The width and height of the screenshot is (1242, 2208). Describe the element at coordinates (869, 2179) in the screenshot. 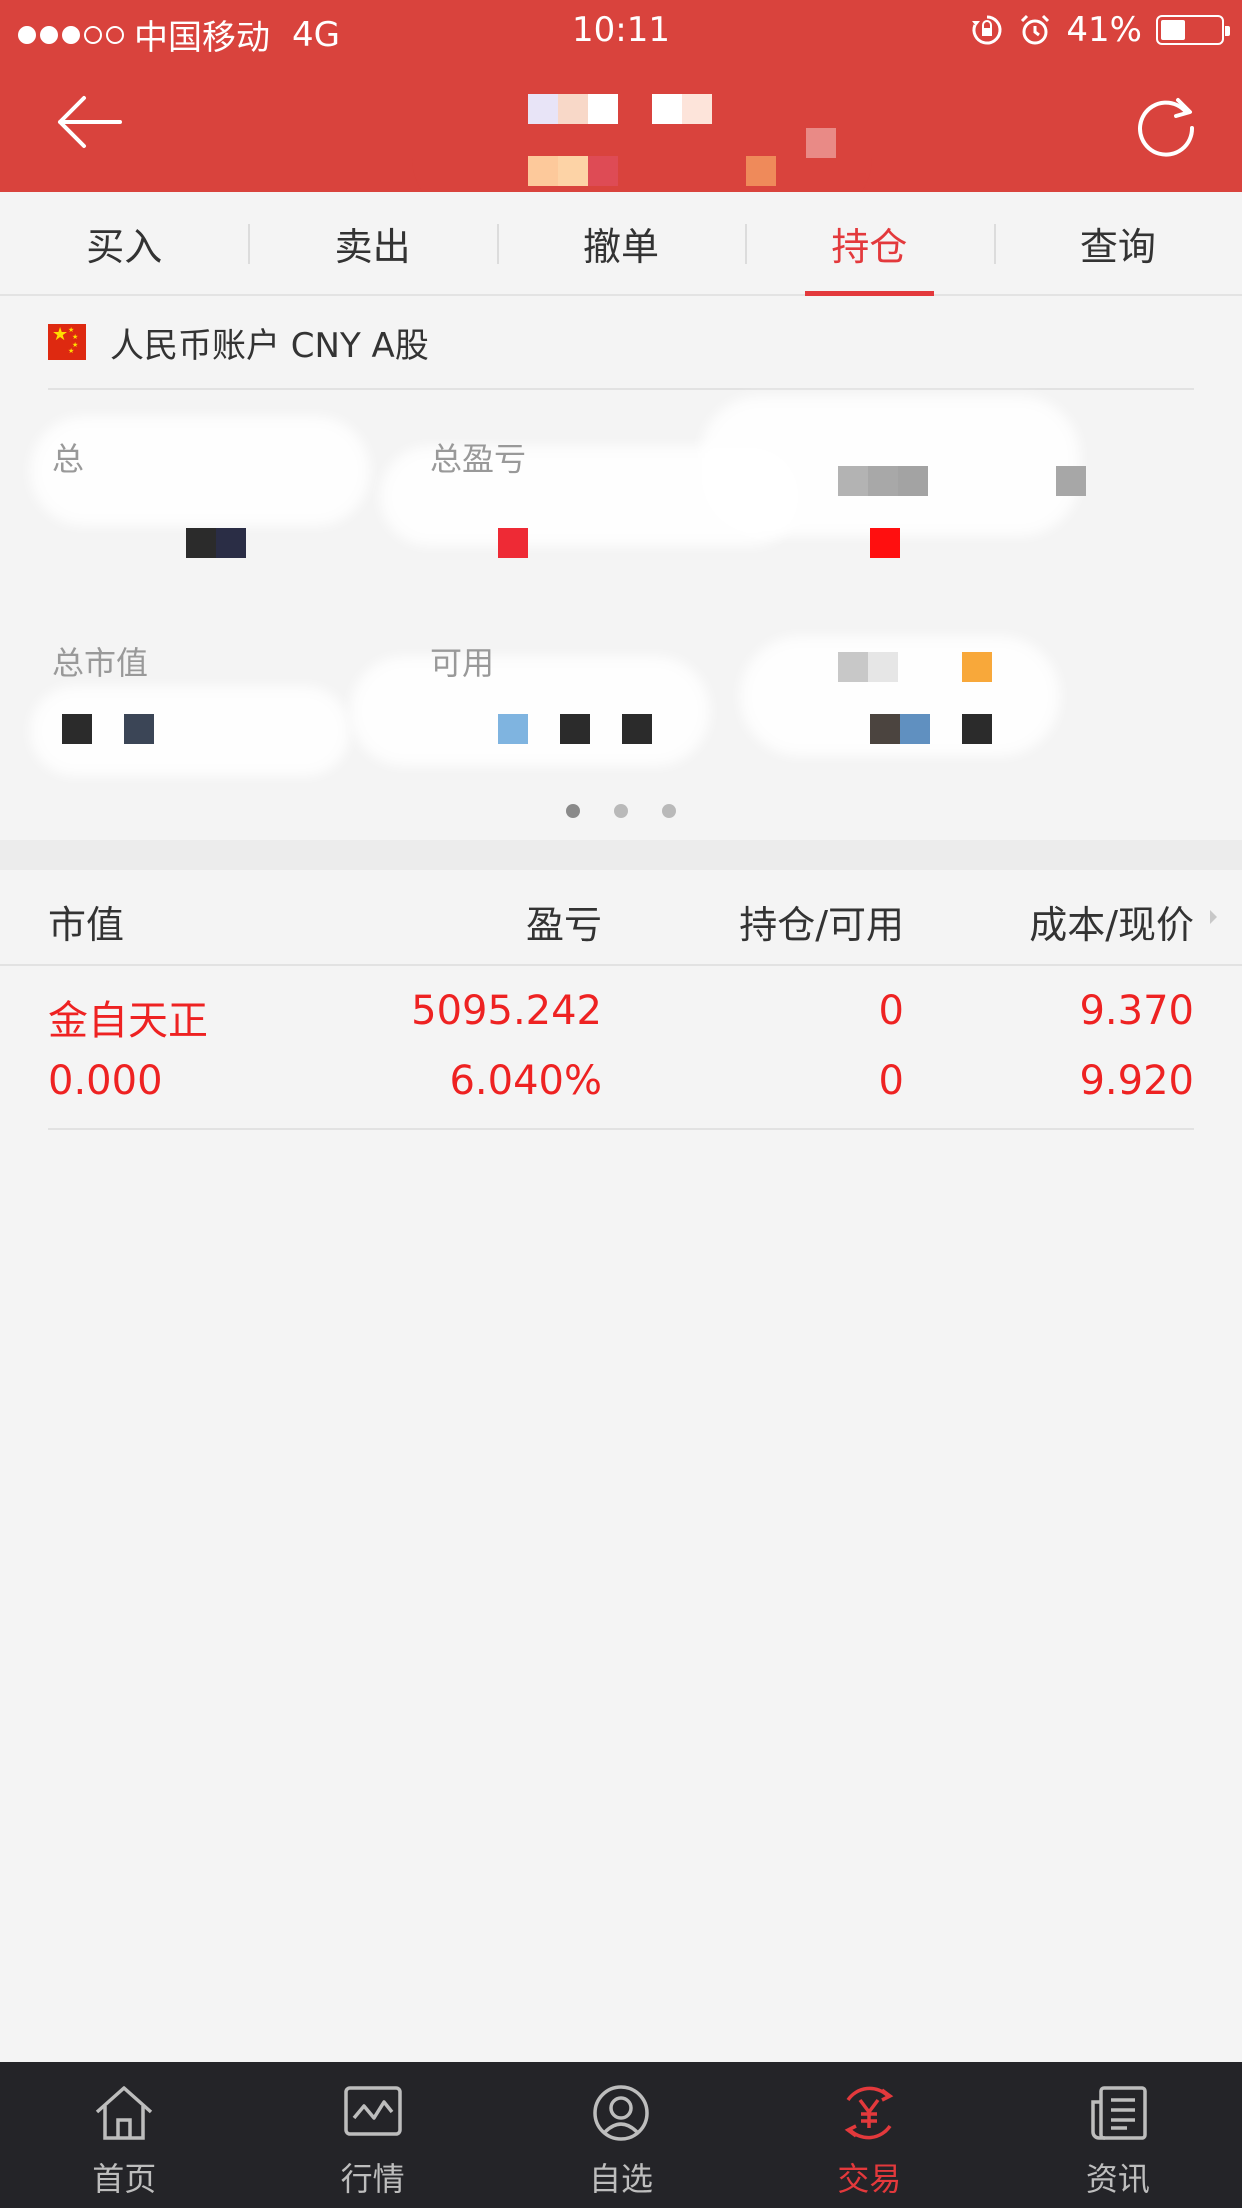

I see `nav-label: 交易` at that location.